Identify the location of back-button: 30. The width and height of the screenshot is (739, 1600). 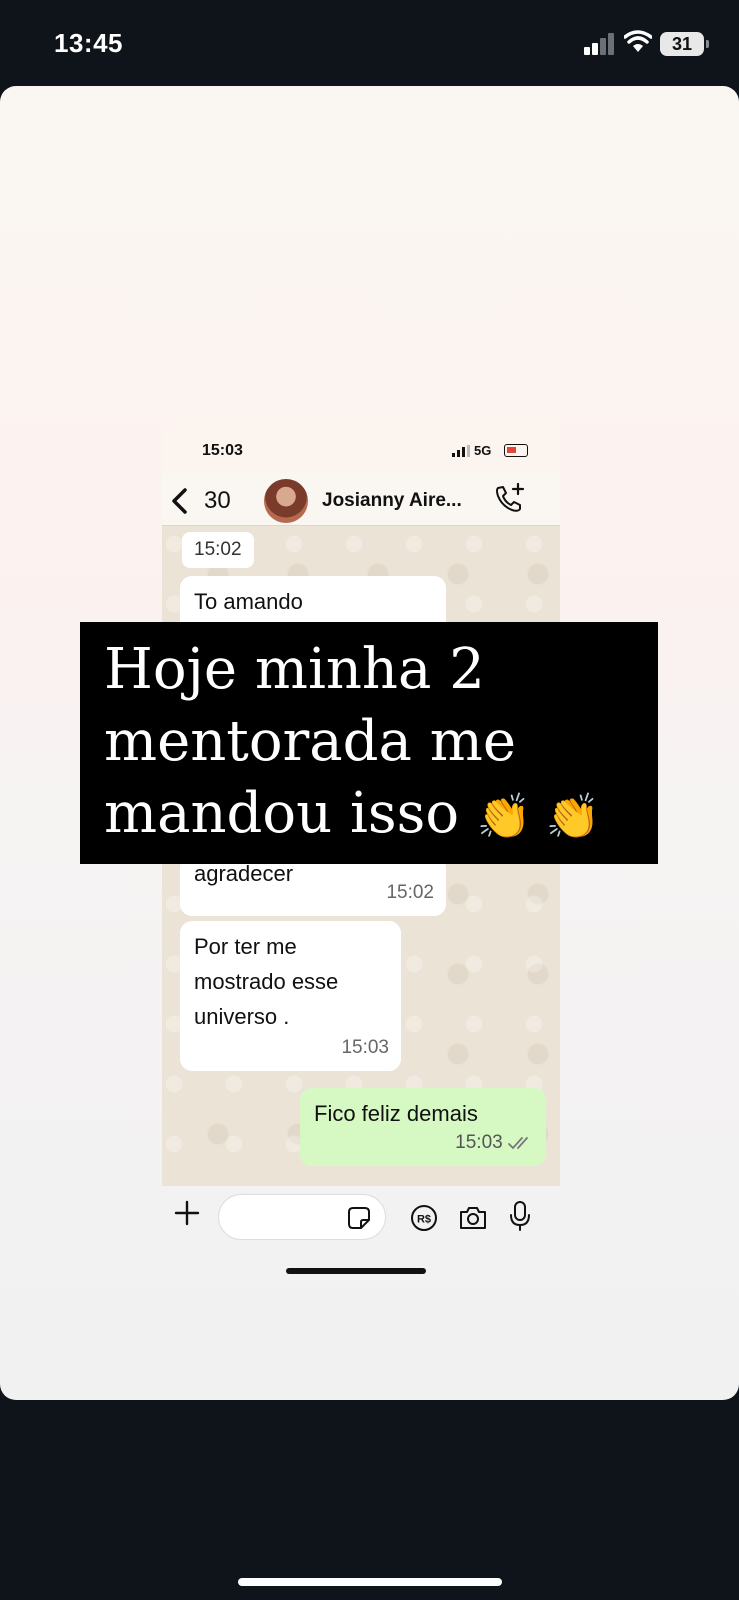
(205, 500).